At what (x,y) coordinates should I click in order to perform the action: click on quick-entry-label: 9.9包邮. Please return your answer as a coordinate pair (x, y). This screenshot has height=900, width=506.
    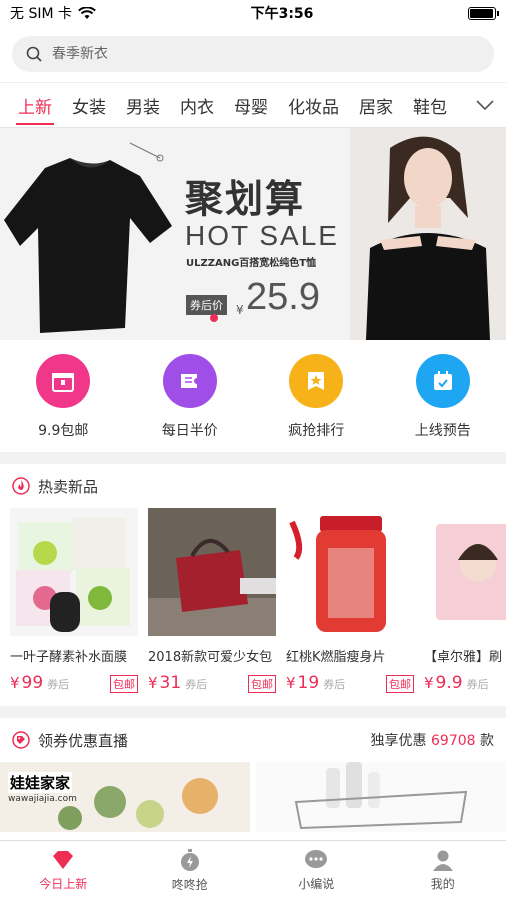
    Looking at the image, I should click on (63, 431).